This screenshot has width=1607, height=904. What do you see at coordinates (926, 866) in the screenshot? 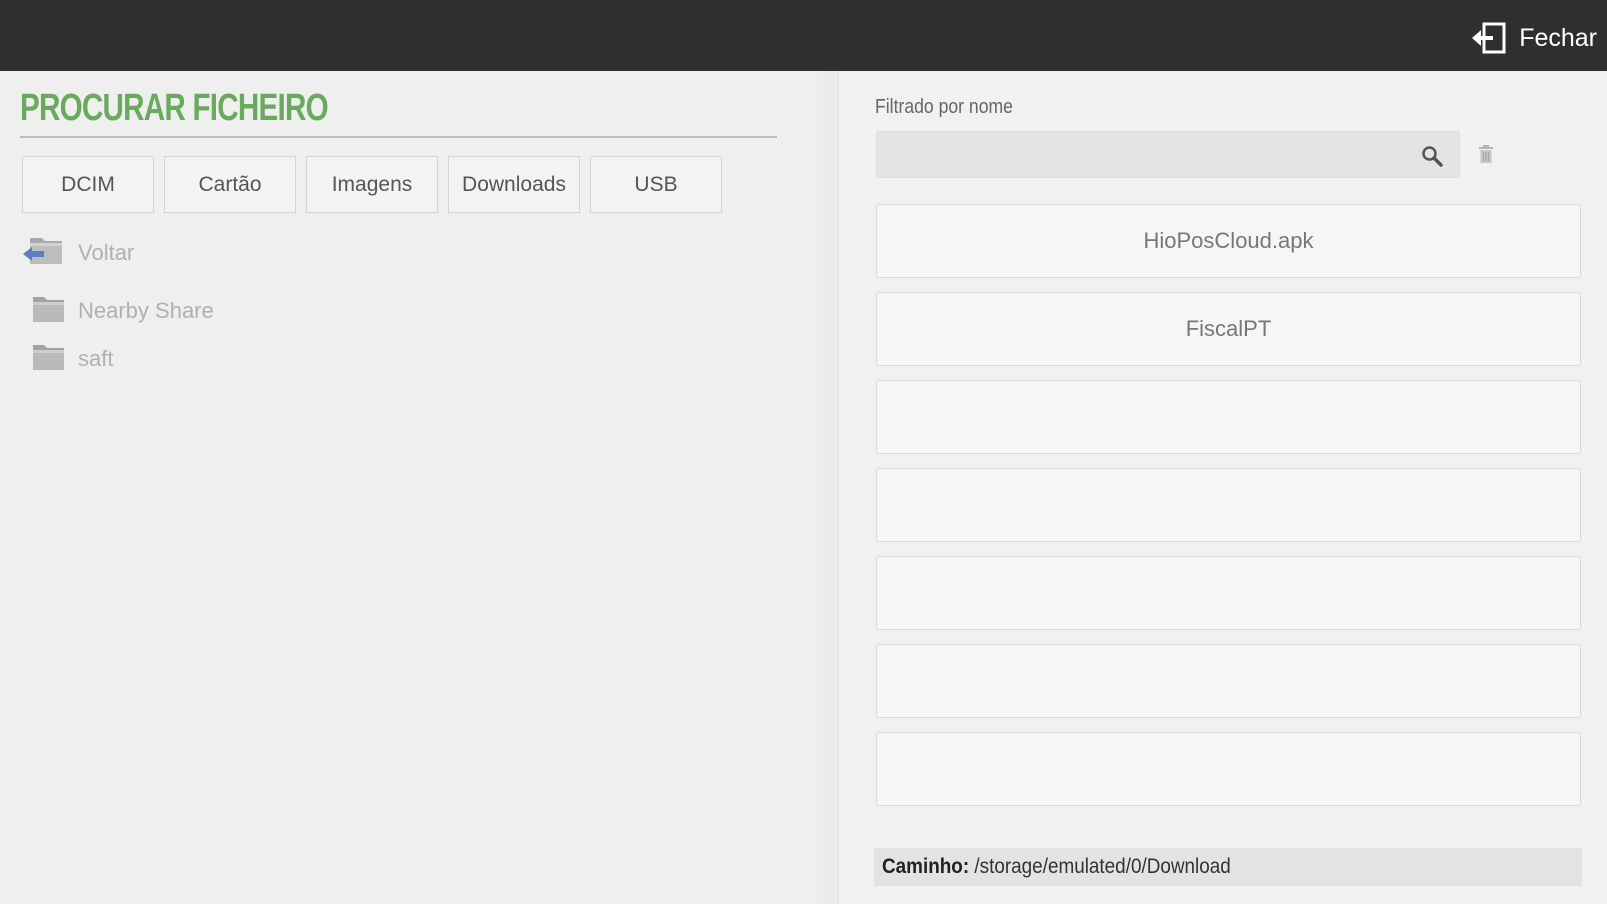
I see `path-label: Caminho:` at bounding box center [926, 866].